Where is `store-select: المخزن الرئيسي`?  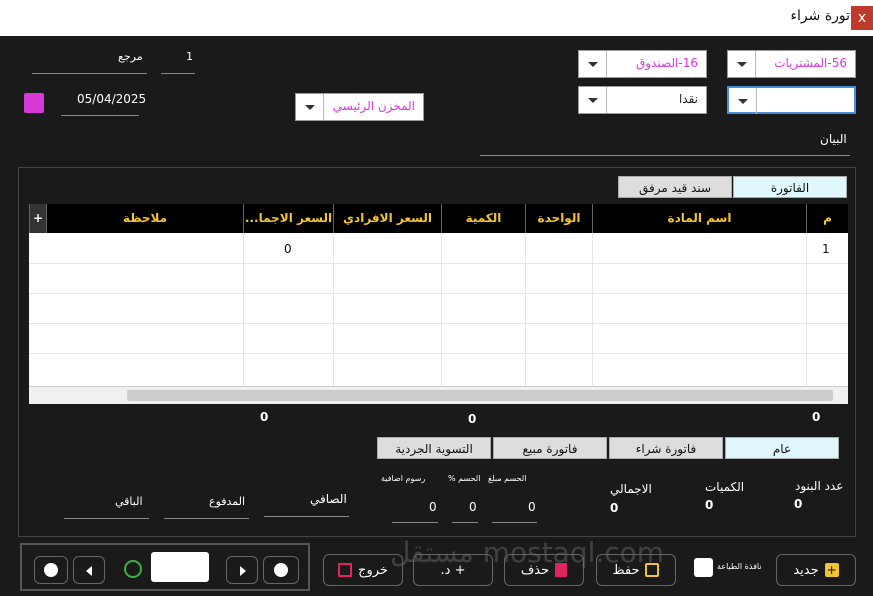 store-select: المخزن الرئيسي is located at coordinates (359, 107).